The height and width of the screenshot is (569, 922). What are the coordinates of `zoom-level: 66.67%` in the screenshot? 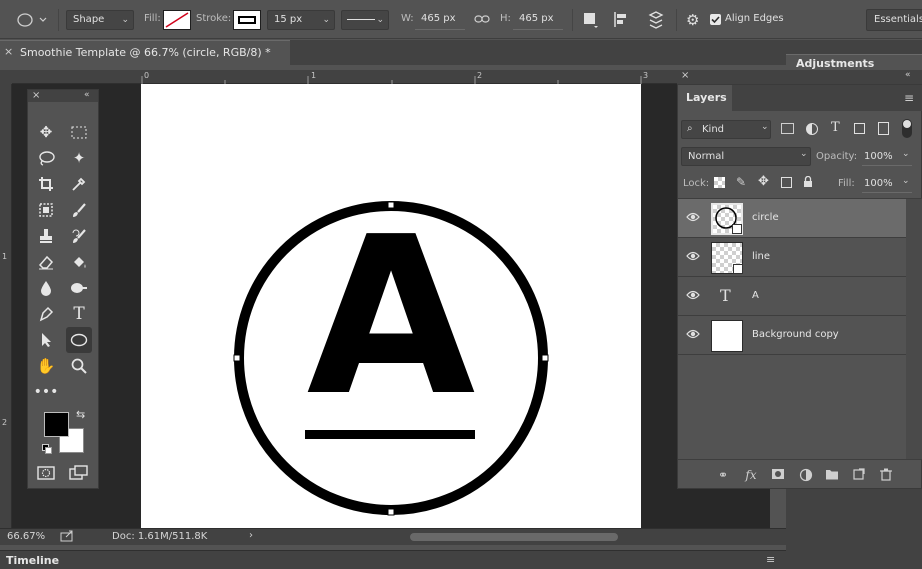 It's located at (26, 536).